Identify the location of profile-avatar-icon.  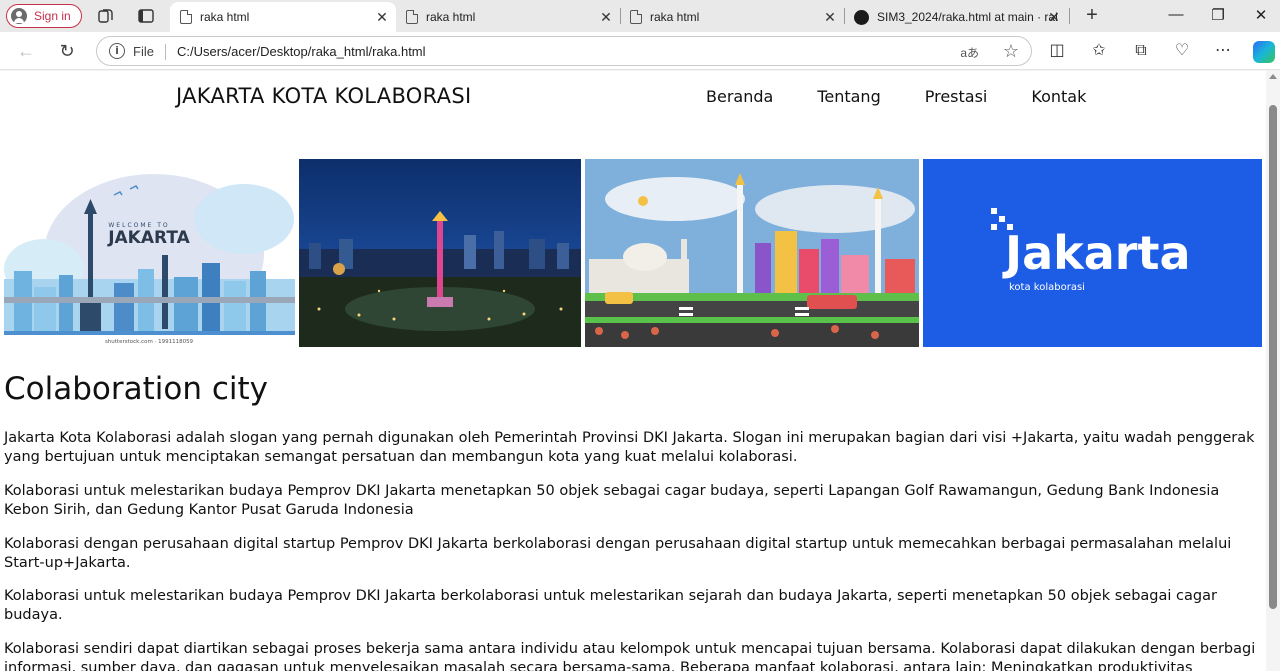
(19, 16).